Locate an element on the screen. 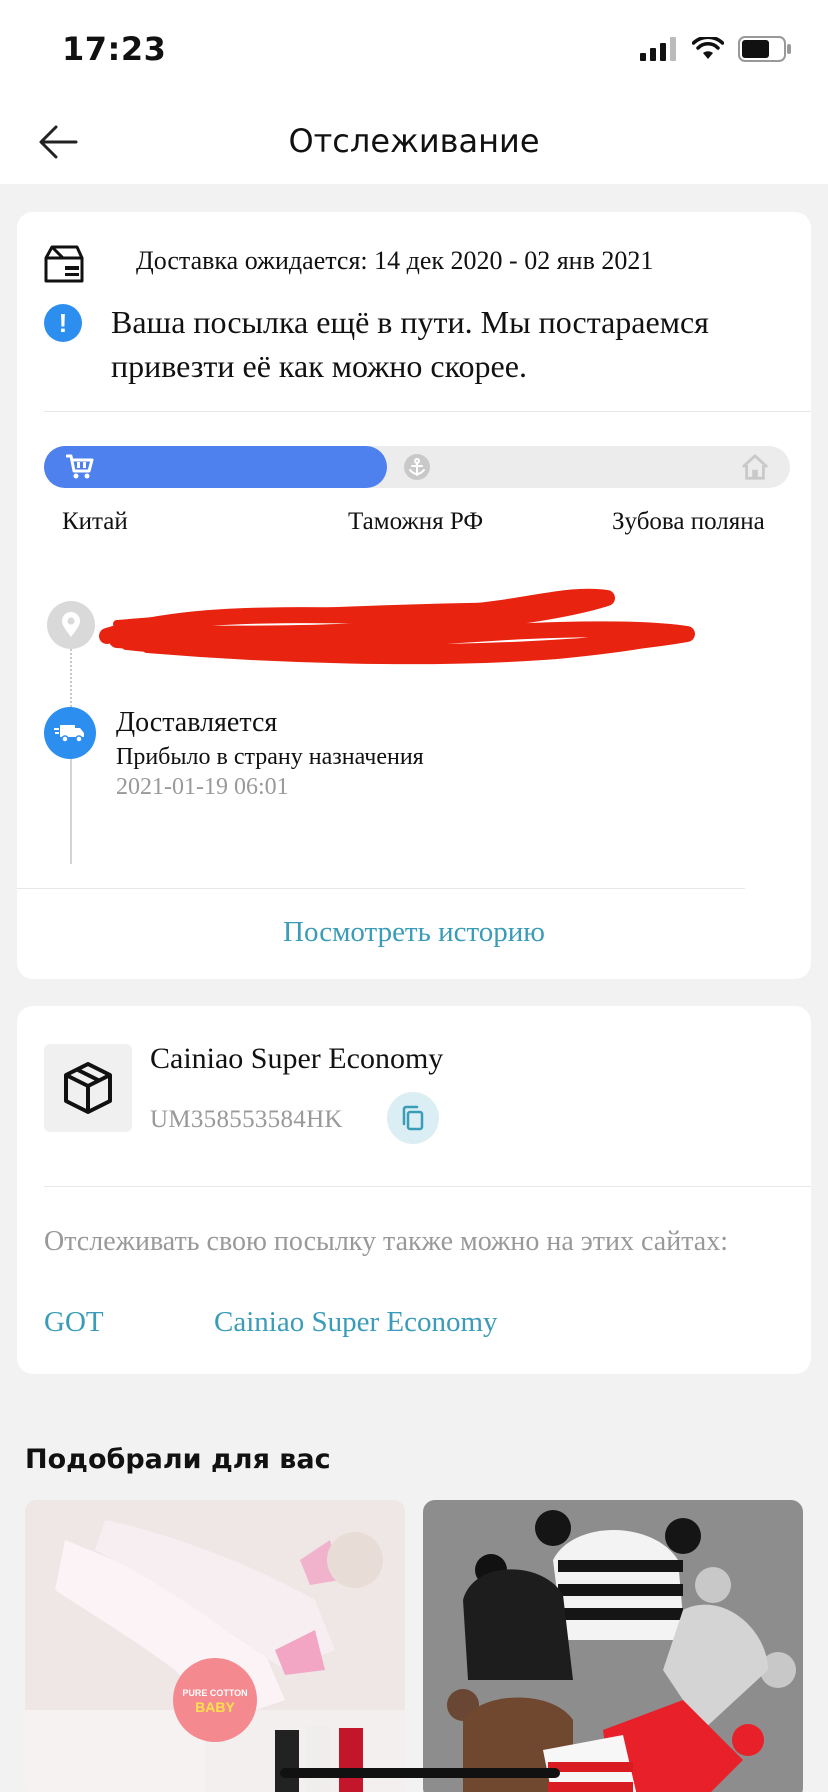 Image resolution: width=828 pixels, height=1792 pixels. copy-button is located at coordinates (413, 1118).